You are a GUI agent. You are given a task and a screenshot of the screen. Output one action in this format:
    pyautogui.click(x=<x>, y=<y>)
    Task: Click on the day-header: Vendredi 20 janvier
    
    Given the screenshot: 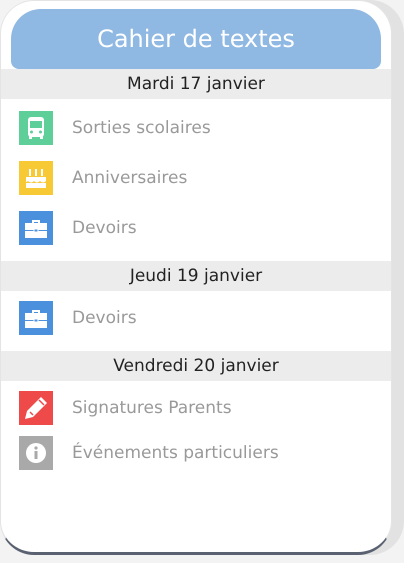 What is the action you would take?
    pyautogui.click(x=196, y=366)
    